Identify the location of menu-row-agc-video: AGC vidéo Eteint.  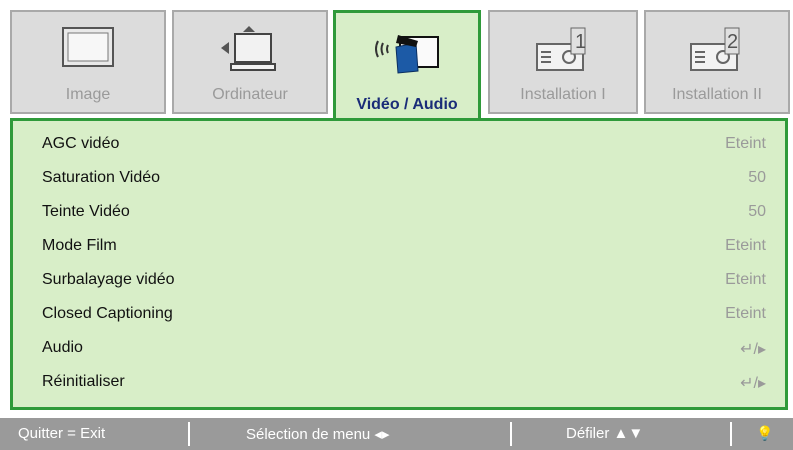
(399, 146).